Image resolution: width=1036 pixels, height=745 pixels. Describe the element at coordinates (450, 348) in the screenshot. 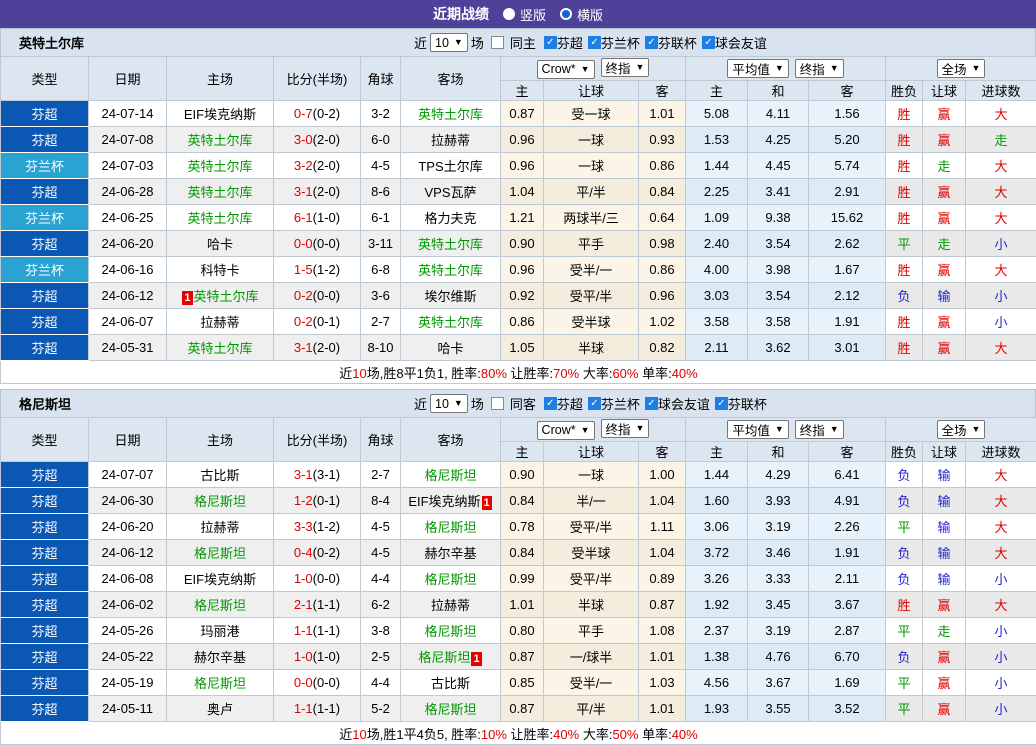

I see `away-team-name: 哈卡` at that location.